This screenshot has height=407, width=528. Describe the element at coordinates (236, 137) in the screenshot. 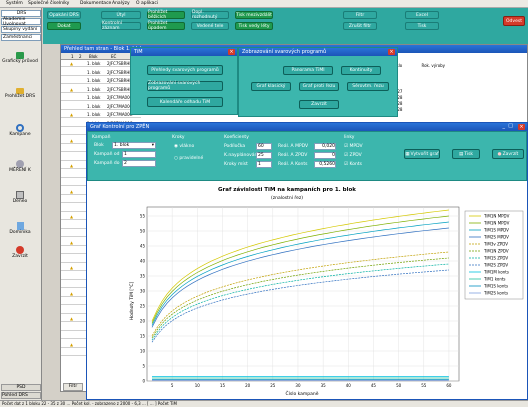

I see `koef-label: Koeficienty` at that location.